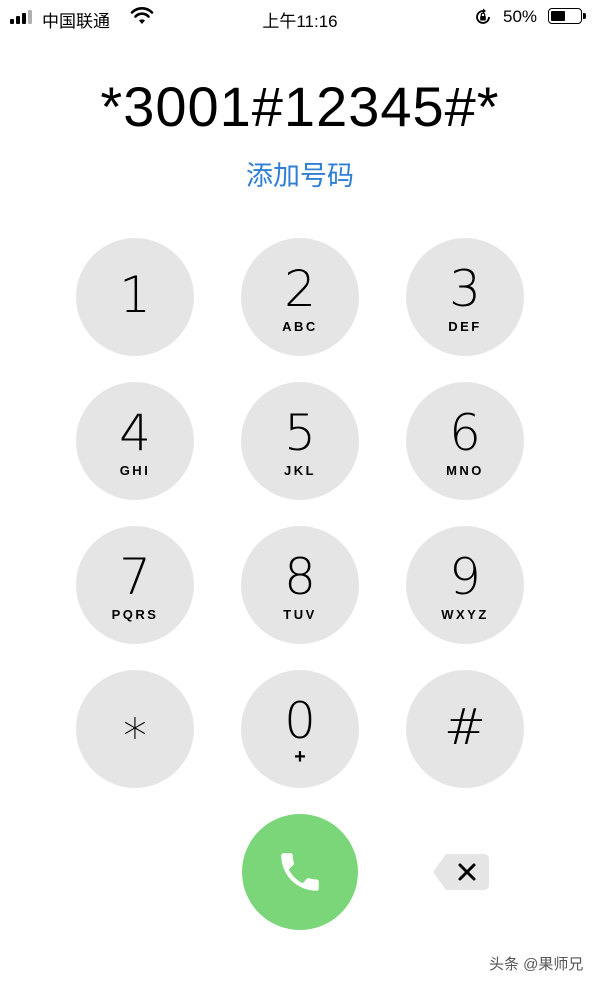 This screenshot has height=984, width=600. I want to click on key-9: 9 WXYZ, so click(465, 585).